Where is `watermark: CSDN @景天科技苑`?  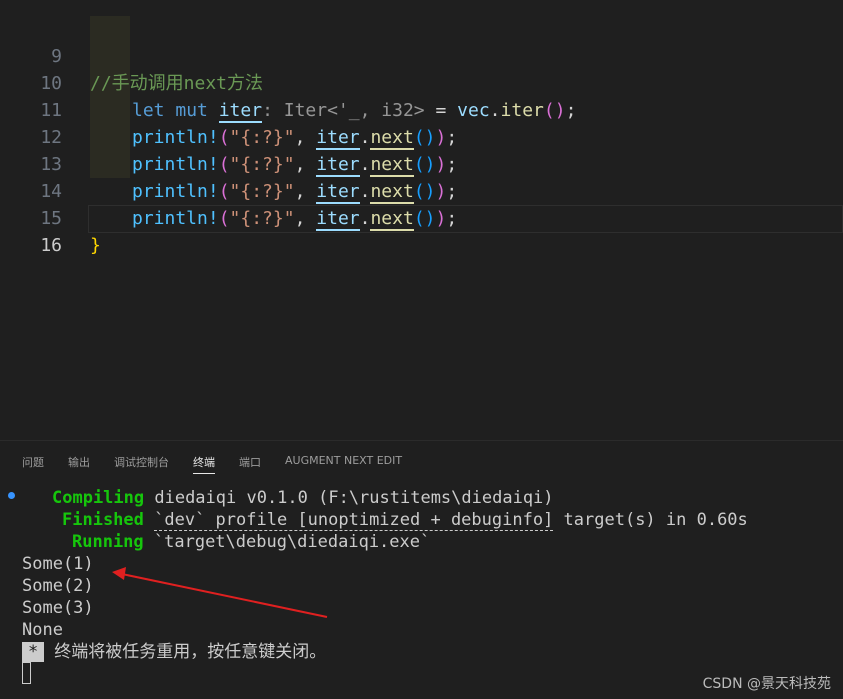 watermark: CSDN @景天科技苑 is located at coordinates (766, 684).